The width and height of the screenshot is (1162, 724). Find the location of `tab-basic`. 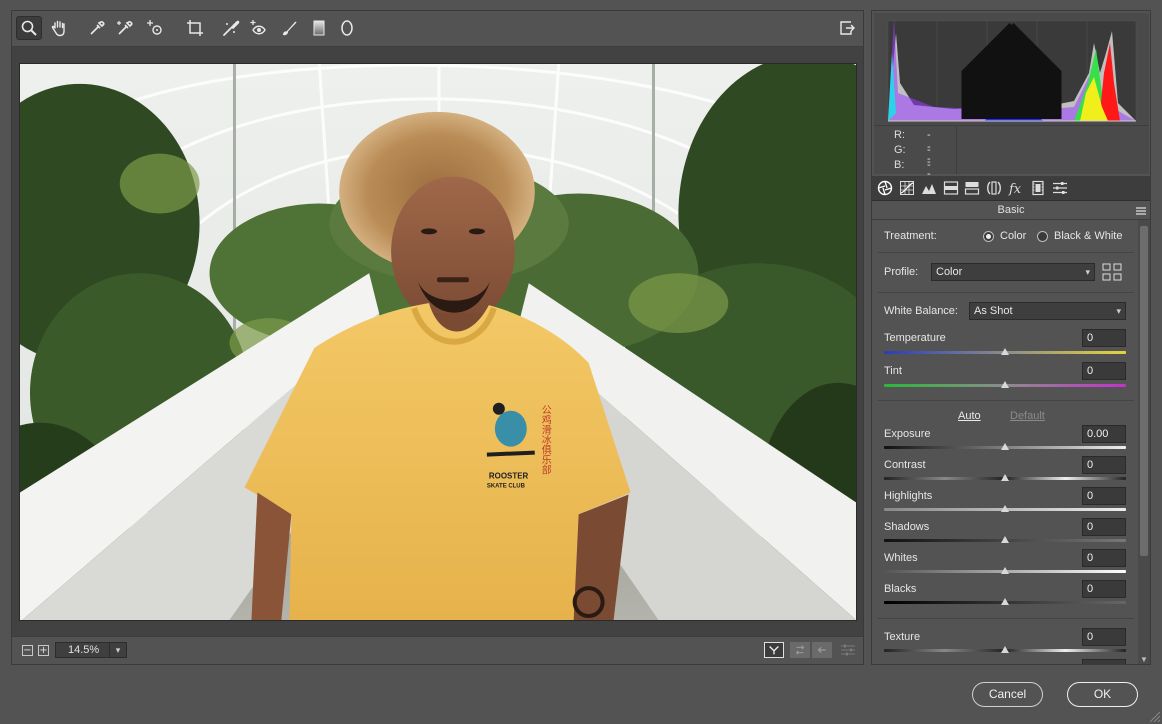

tab-basic is located at coordinates (885, 188).